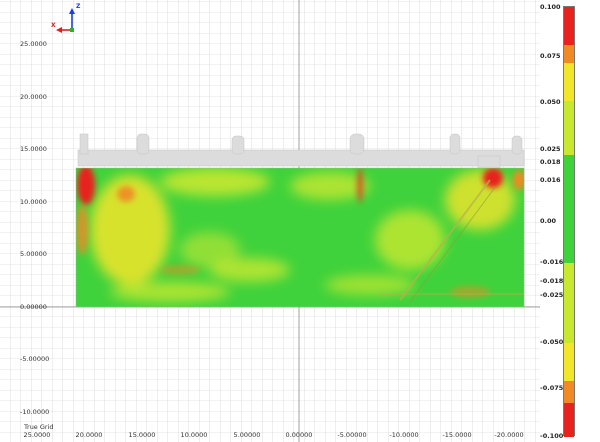 The width and height of the screenshot is (600, 442). I want to click on x-axis-label: 10.0000, so click(194, 435).